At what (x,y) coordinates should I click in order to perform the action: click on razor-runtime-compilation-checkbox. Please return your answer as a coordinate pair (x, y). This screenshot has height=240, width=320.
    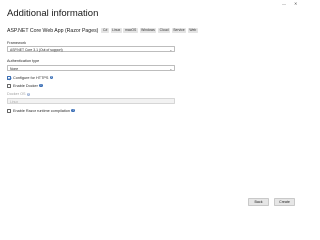
    Looking at the image, I should click on (9, 110).